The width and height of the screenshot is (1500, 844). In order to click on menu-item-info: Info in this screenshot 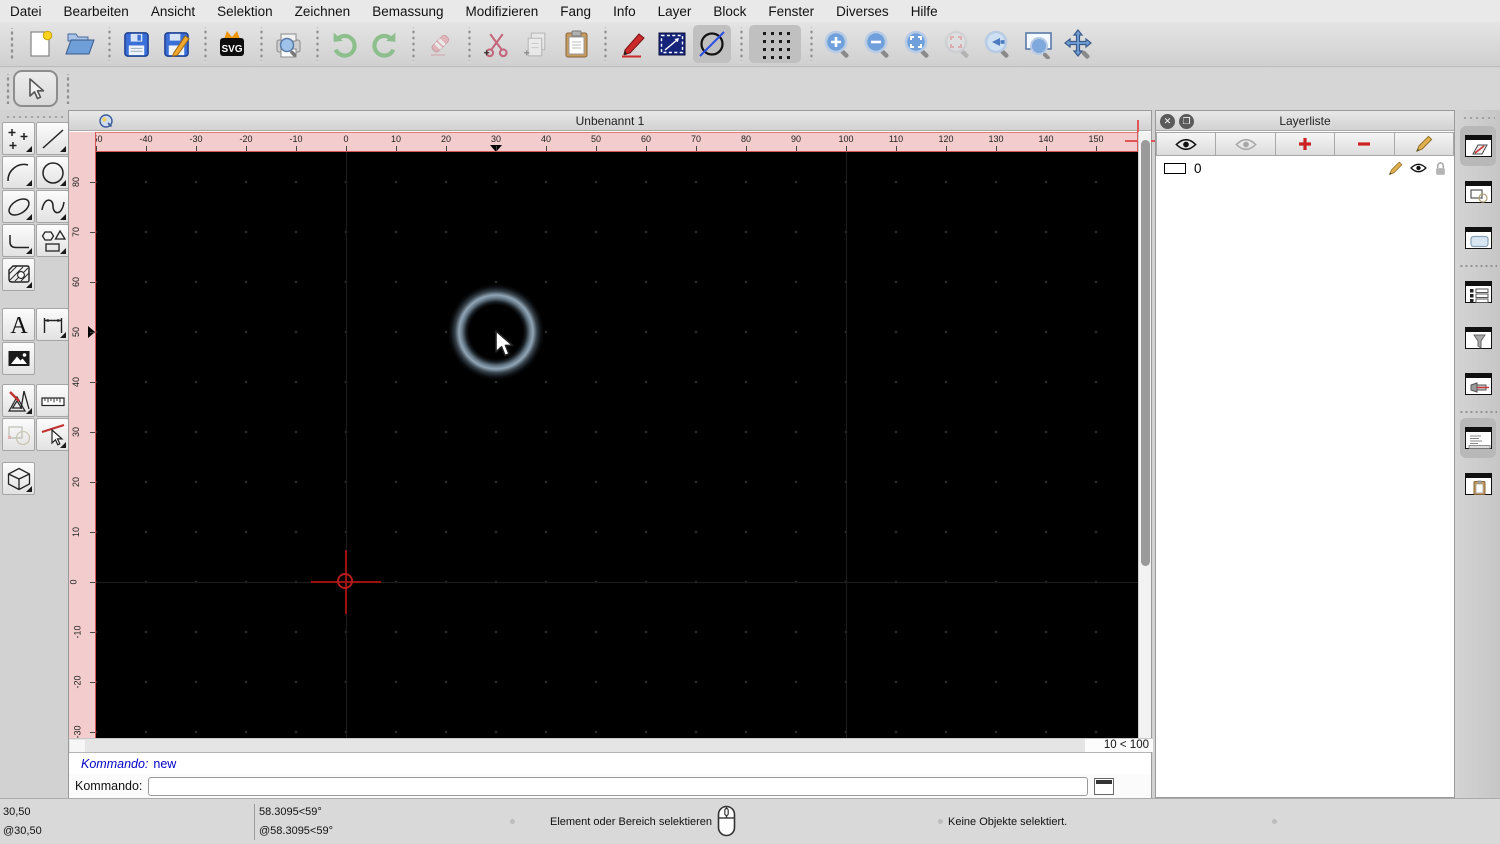, I will do `click(624, 11)`.